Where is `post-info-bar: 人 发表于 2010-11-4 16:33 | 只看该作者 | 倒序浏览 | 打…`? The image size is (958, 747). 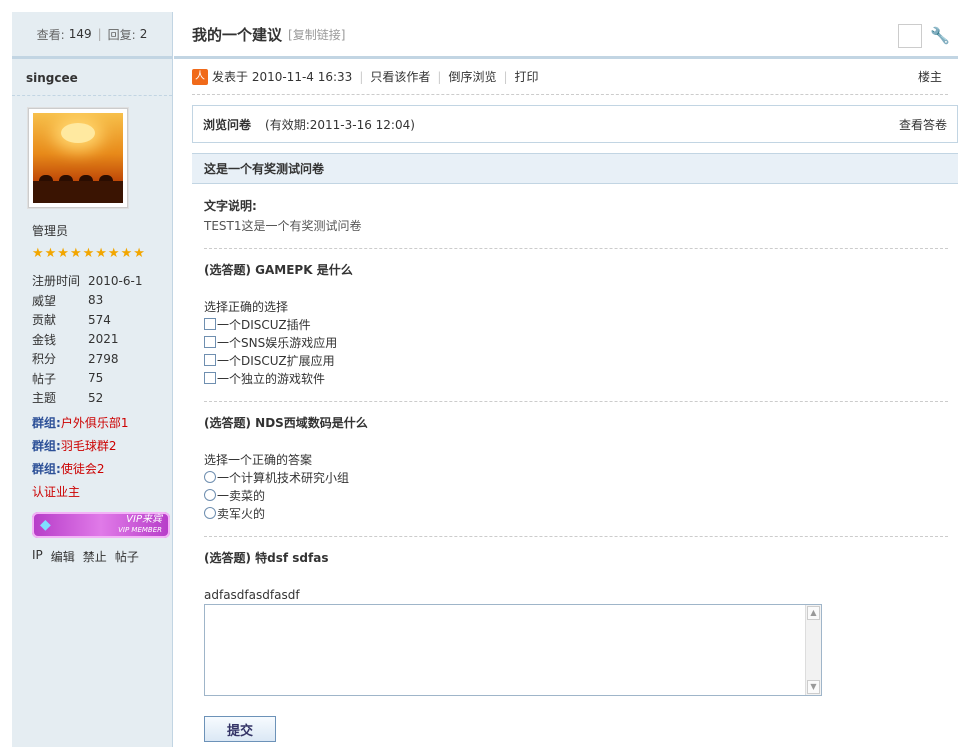
post-info-bar: 人 发表于 2010-11-4 16:33 | 只看该作者 | 倒序浏览 | 打… is located at coordinates (570, 77).